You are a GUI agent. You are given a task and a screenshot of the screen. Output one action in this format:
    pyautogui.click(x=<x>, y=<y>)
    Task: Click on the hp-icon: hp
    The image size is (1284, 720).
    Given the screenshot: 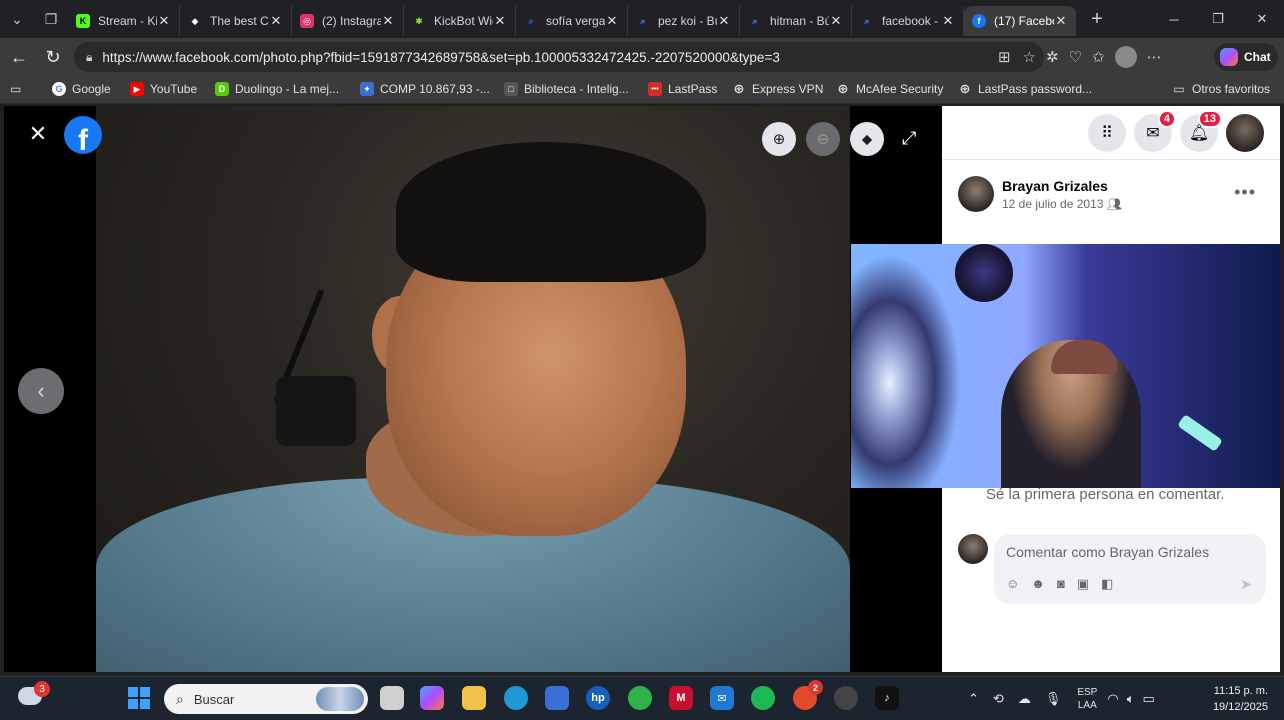 What is the action you would take?
    pyautogui.click(x=598, y=698)
    